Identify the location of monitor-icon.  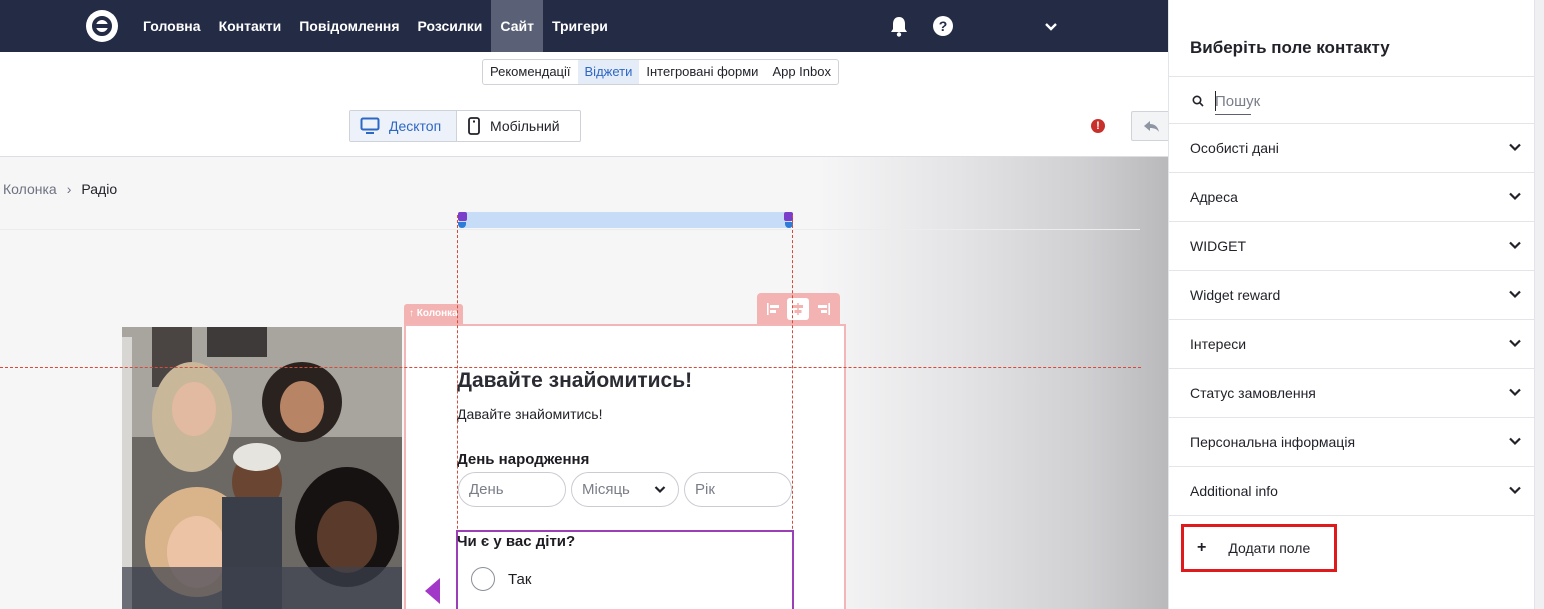
(370, 125).